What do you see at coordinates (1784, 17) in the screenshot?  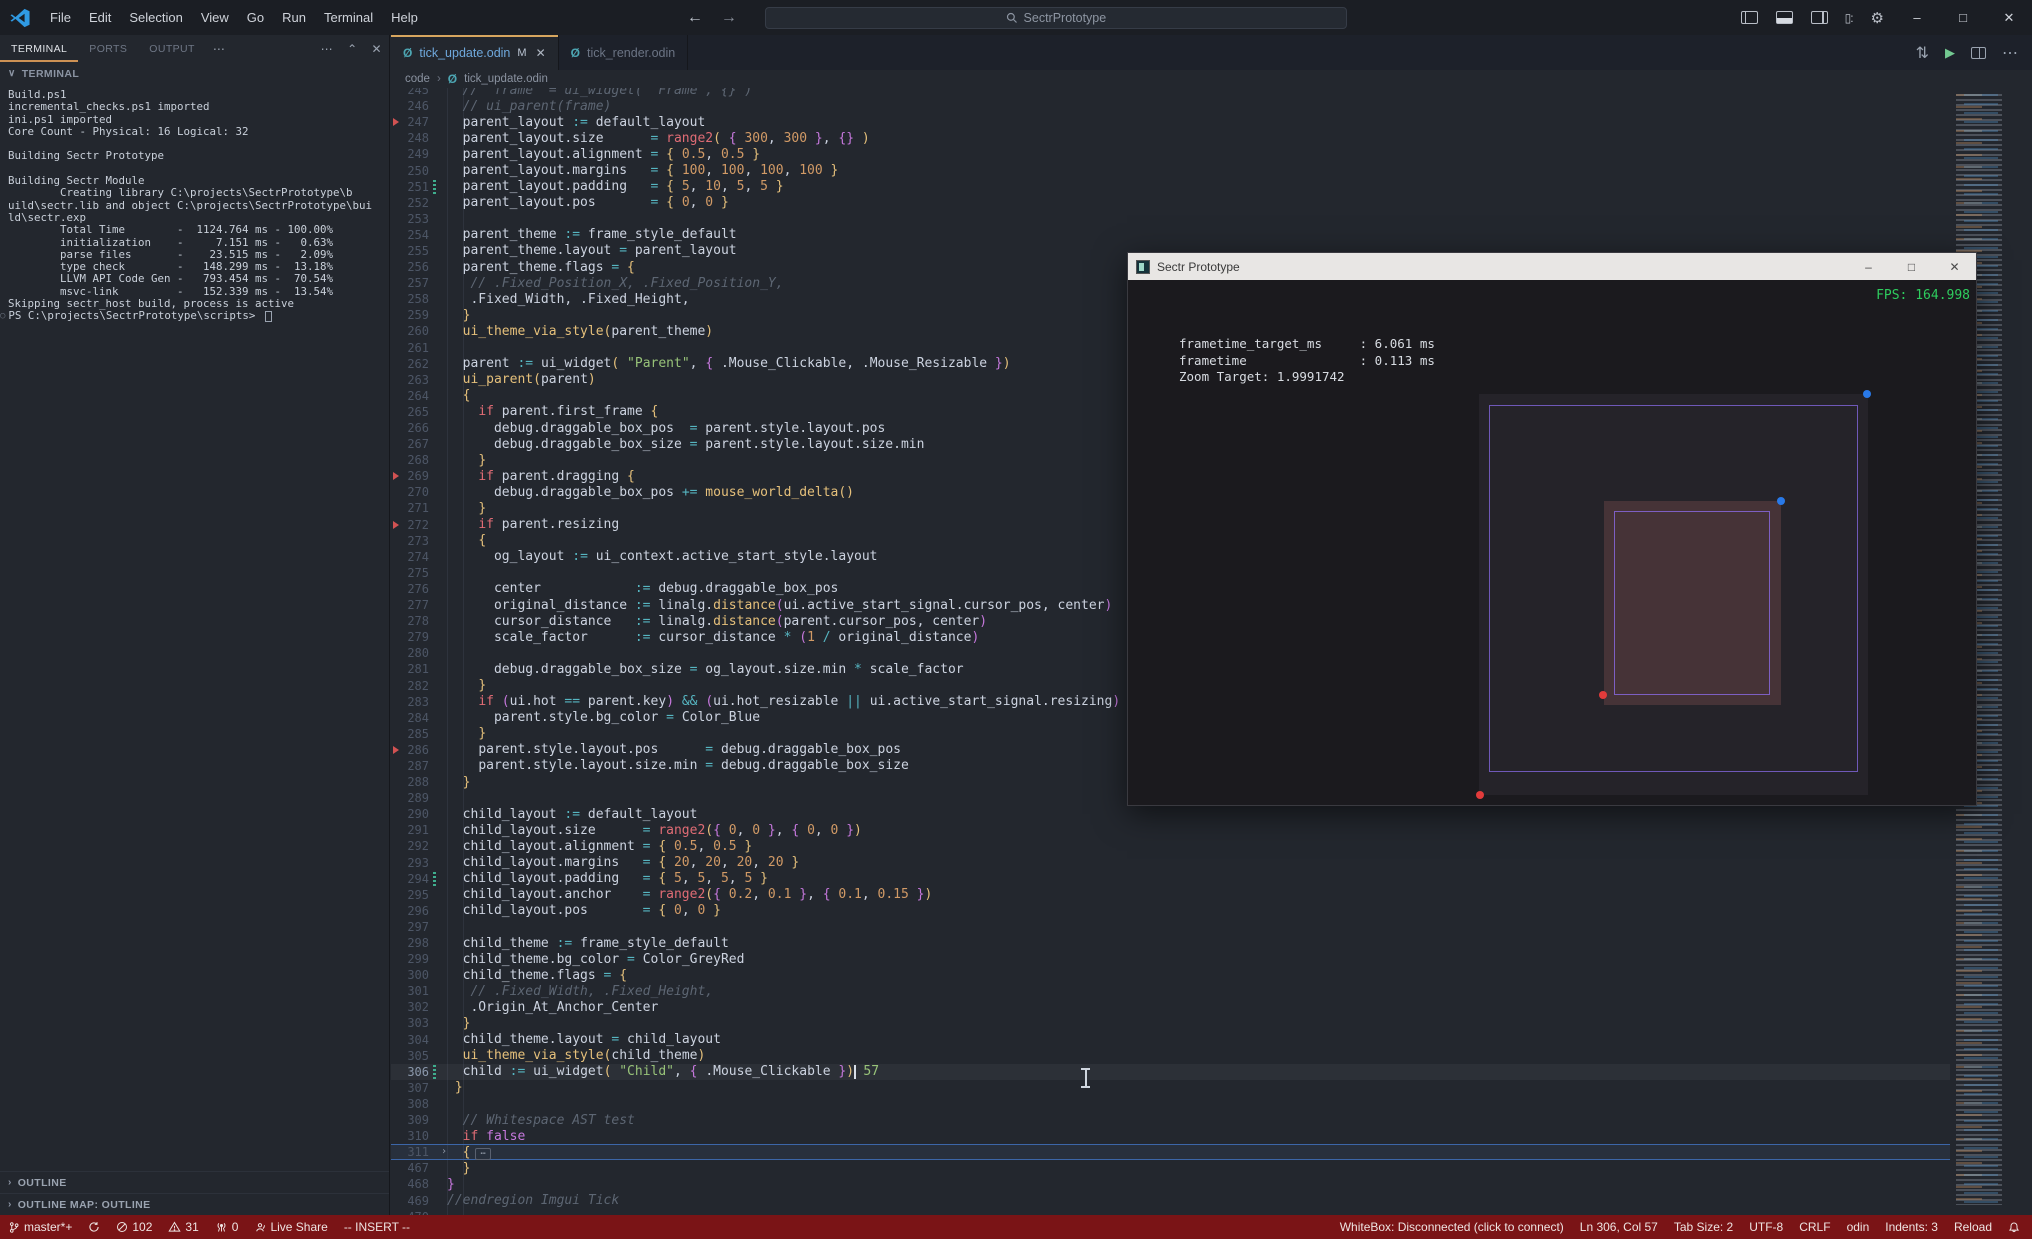 I see `toggle-panel-icon` at bounding box center [1784, 17].